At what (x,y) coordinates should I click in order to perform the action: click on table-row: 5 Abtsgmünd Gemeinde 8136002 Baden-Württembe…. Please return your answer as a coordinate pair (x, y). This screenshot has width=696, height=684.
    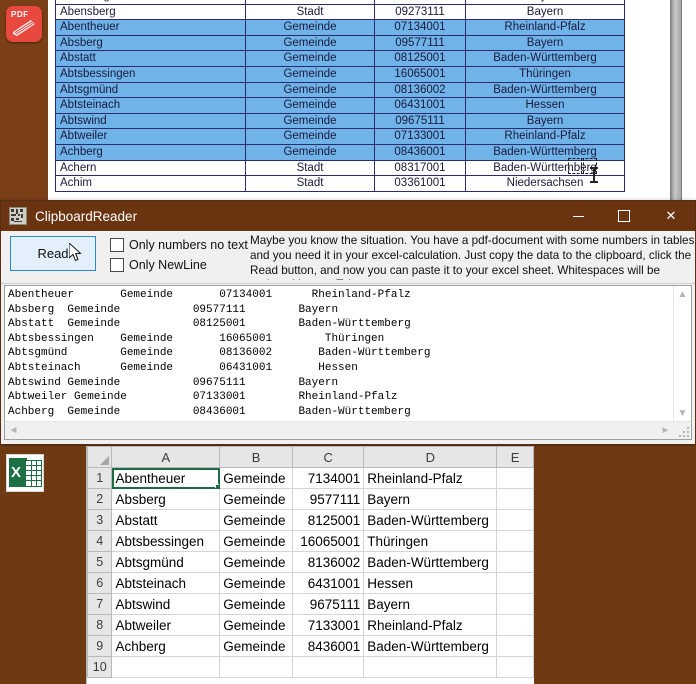
    Looking at the image, I should click on (310, 562).